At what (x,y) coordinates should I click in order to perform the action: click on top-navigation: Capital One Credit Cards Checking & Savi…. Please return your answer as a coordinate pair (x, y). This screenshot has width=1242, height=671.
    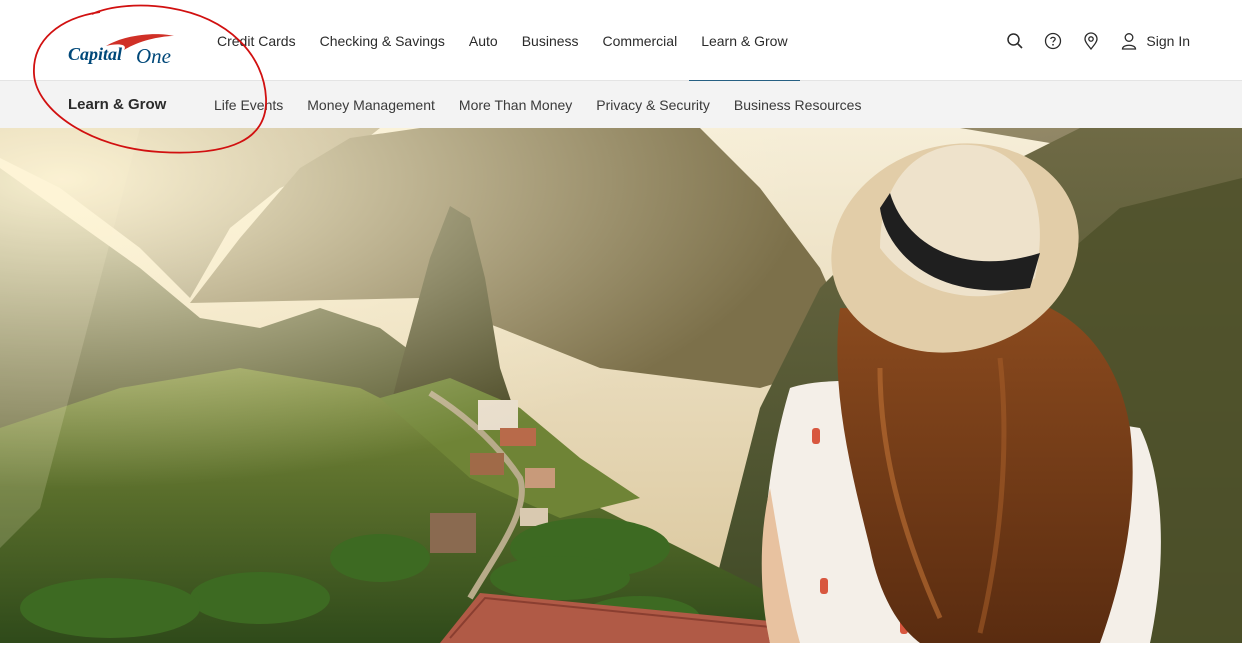
    Looking at the image, I should click on (621, 41).